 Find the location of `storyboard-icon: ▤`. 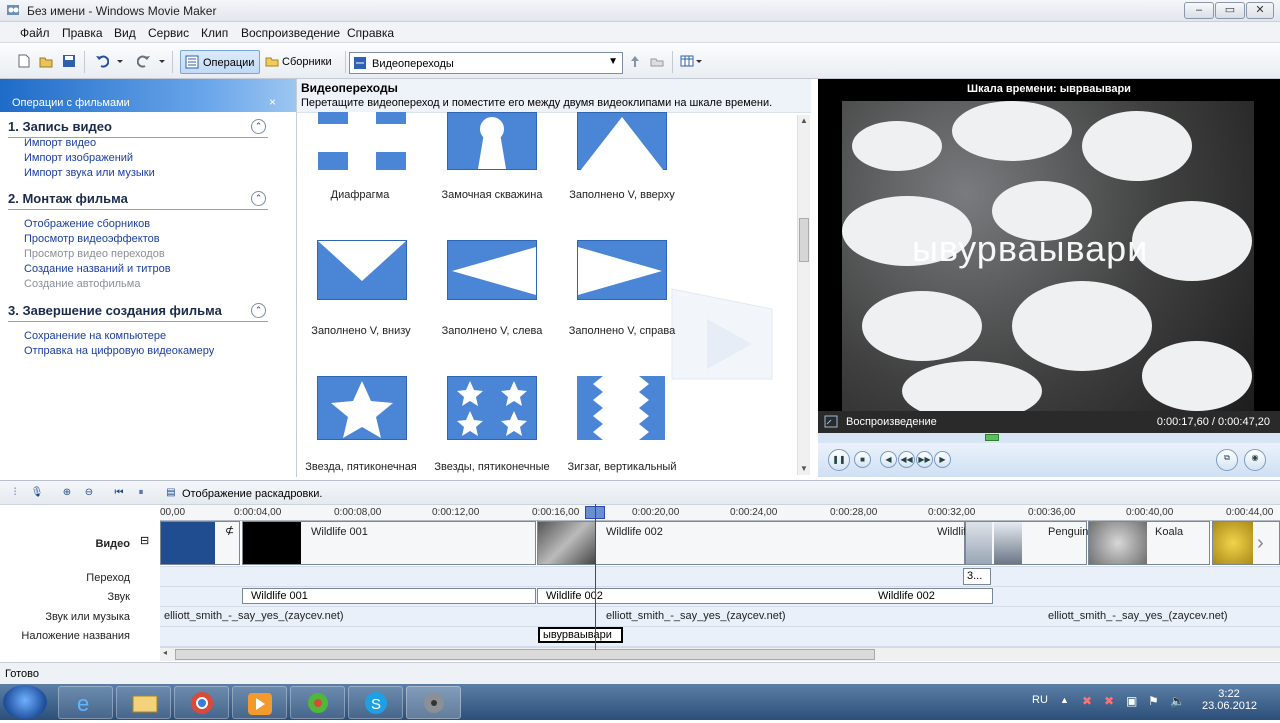

storyboard-icon: ▤ is located at coordinates (171, 493).